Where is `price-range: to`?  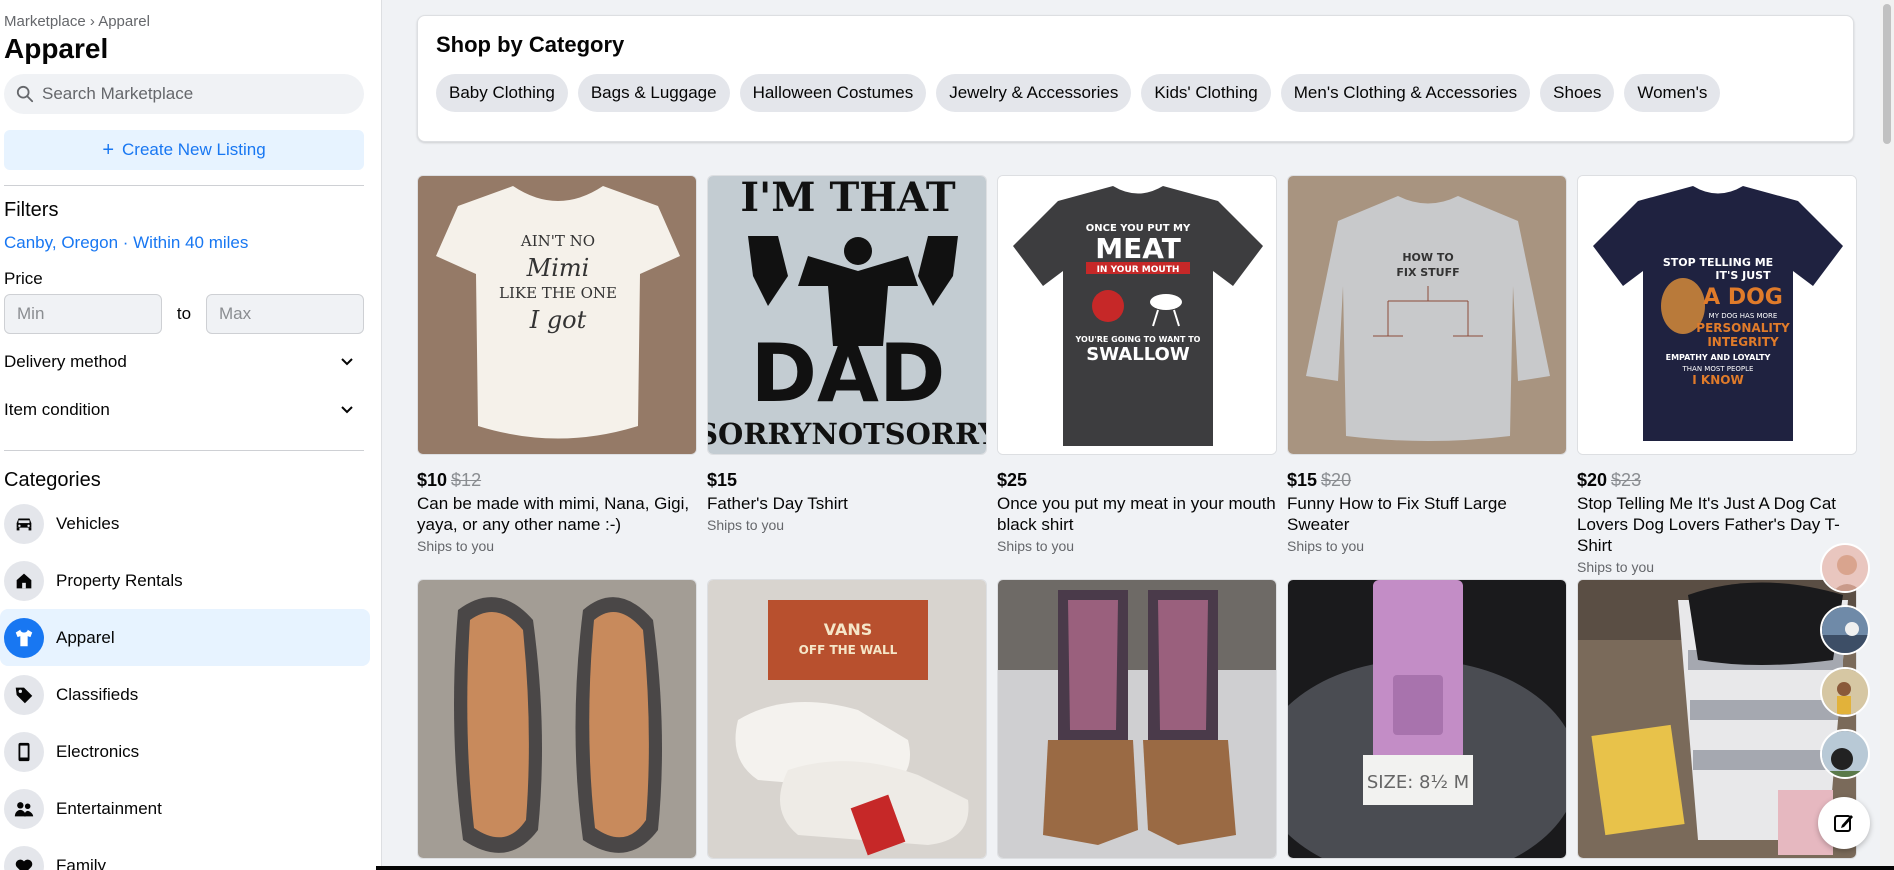
price-range: to is located at coordinates (184, 314).